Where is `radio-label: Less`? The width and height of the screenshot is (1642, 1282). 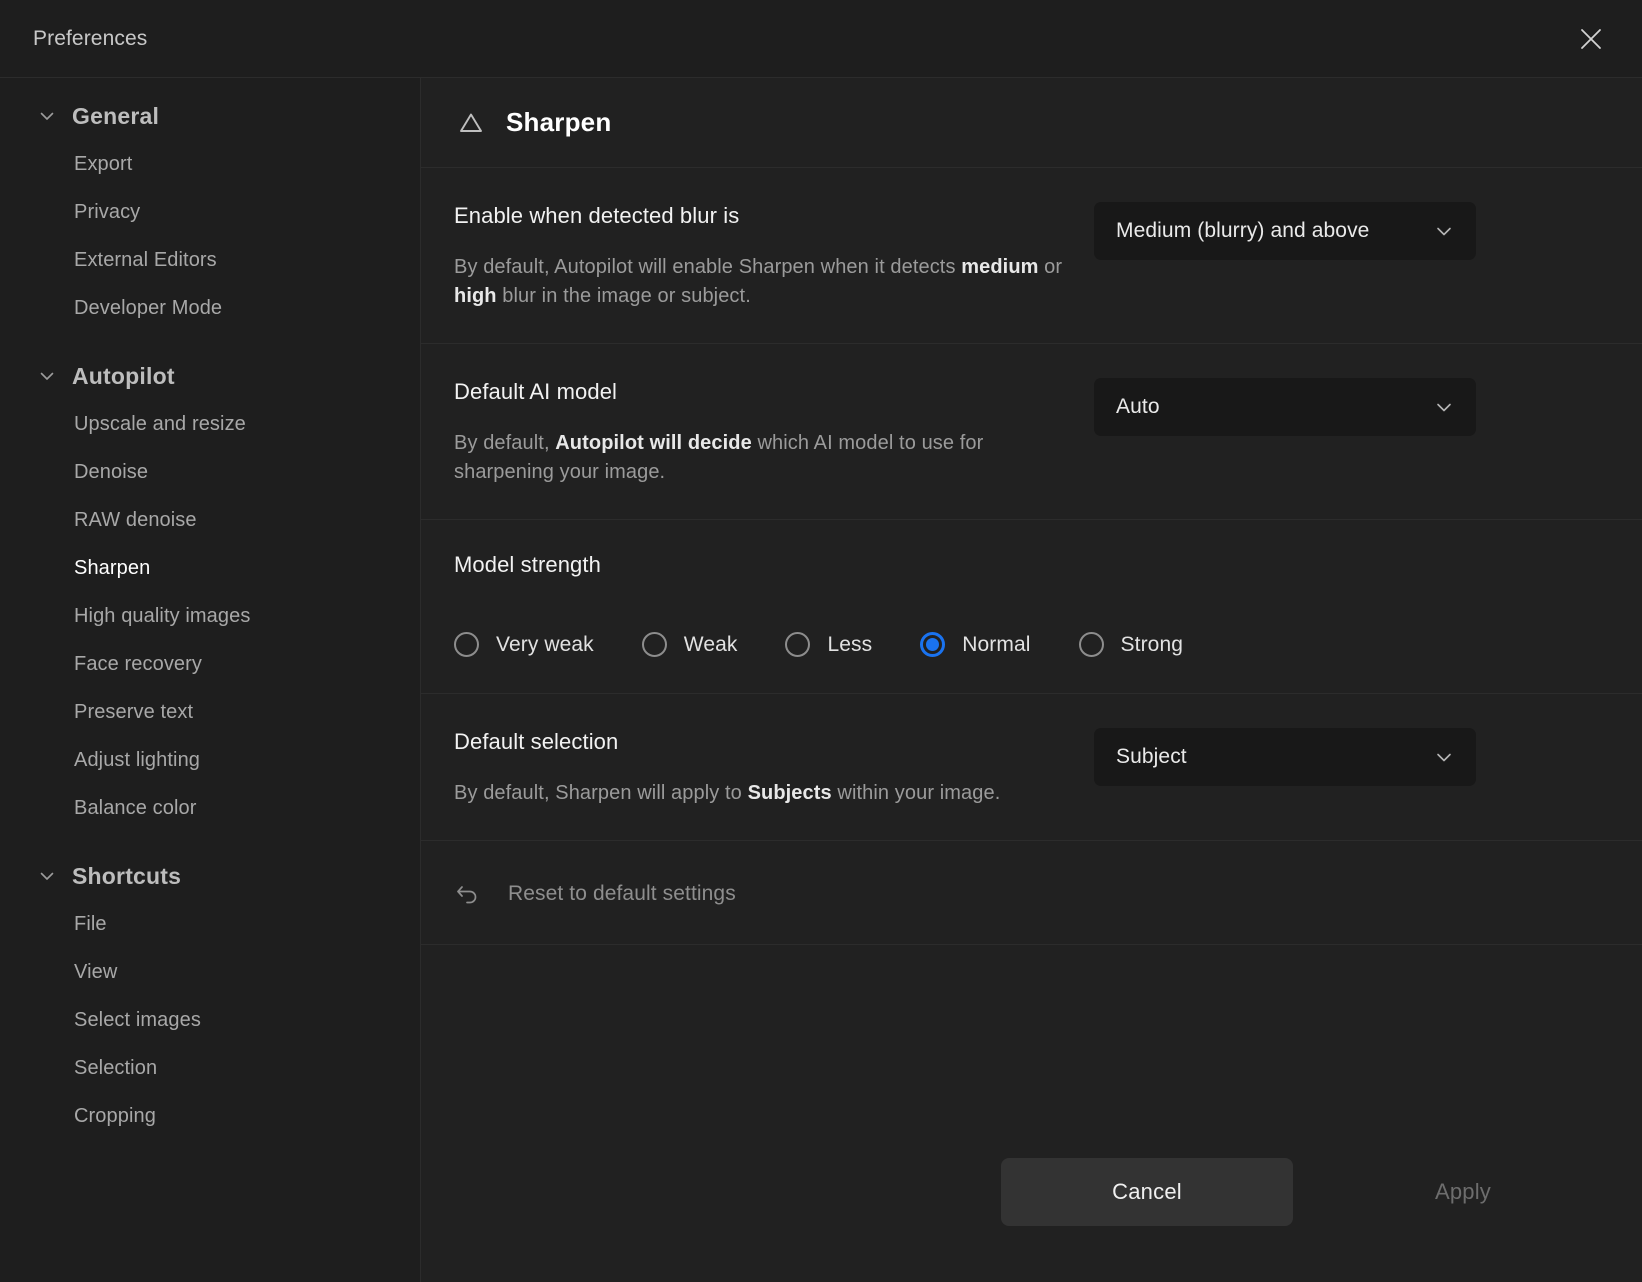 radio-label: Less is located at coordinates (850, 644).